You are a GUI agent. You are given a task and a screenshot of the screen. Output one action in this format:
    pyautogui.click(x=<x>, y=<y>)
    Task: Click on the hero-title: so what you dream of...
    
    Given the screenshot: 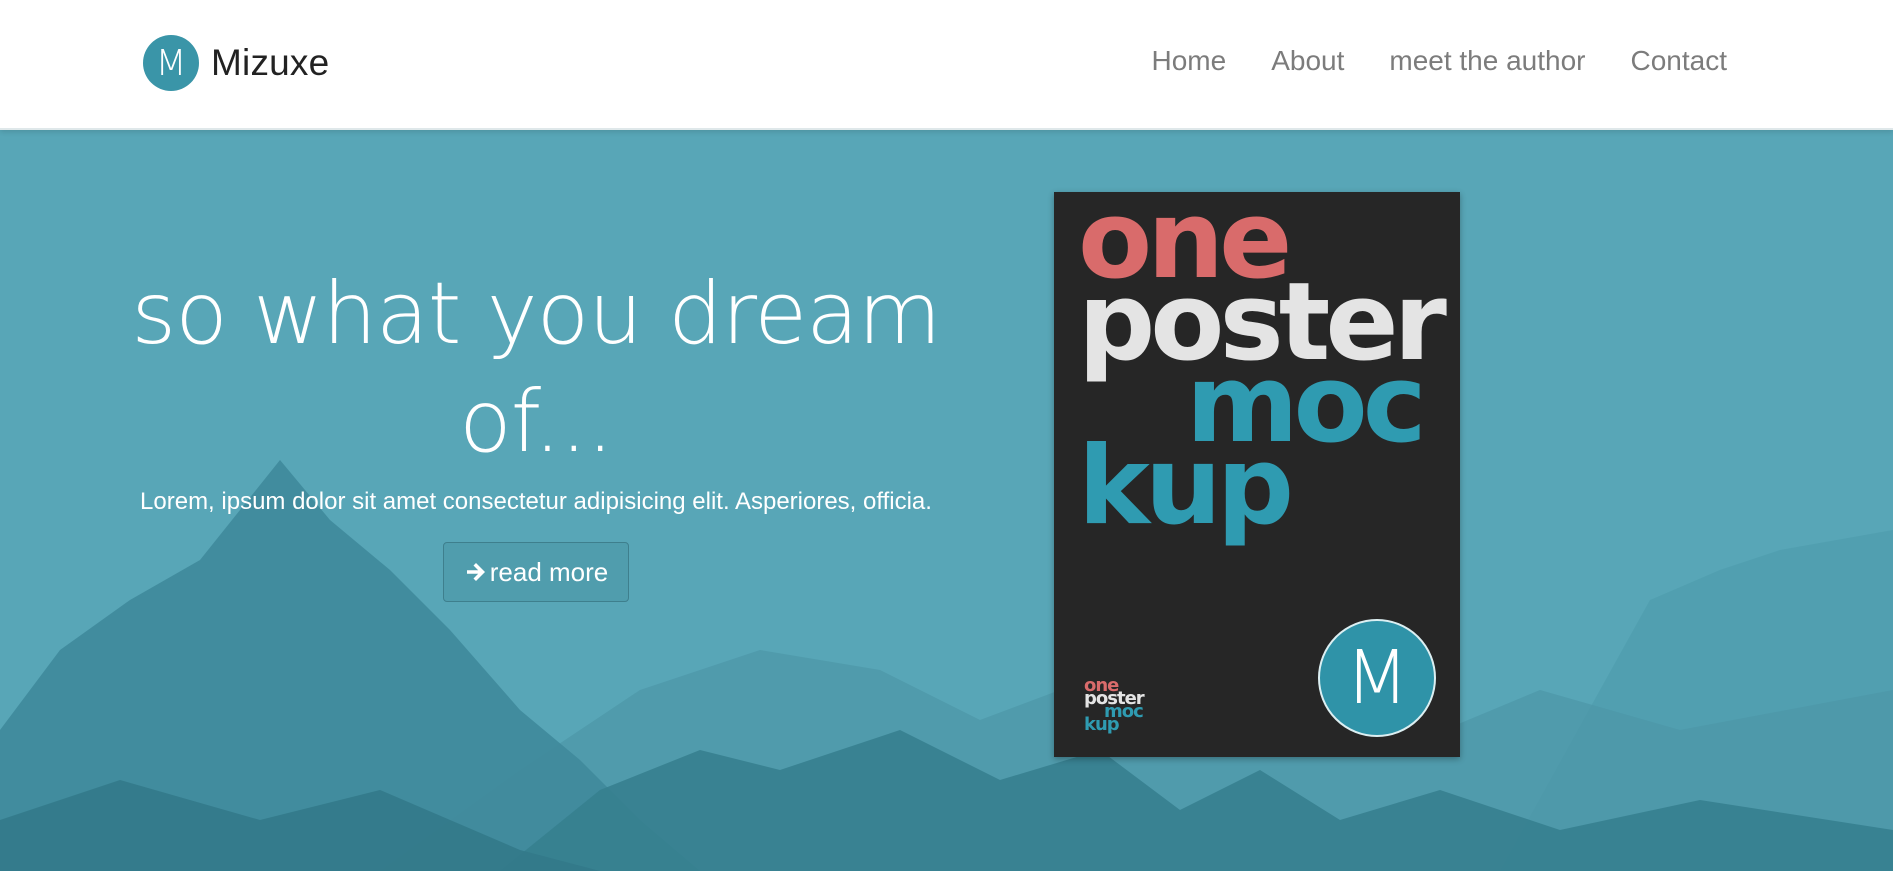 What is the action you would take?
    pyautogui.click(x=536, y=368)
    